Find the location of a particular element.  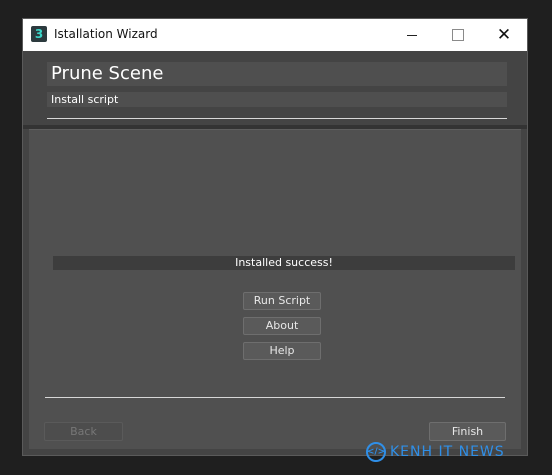

code-icon: </> is located at coordinates (376, 452).